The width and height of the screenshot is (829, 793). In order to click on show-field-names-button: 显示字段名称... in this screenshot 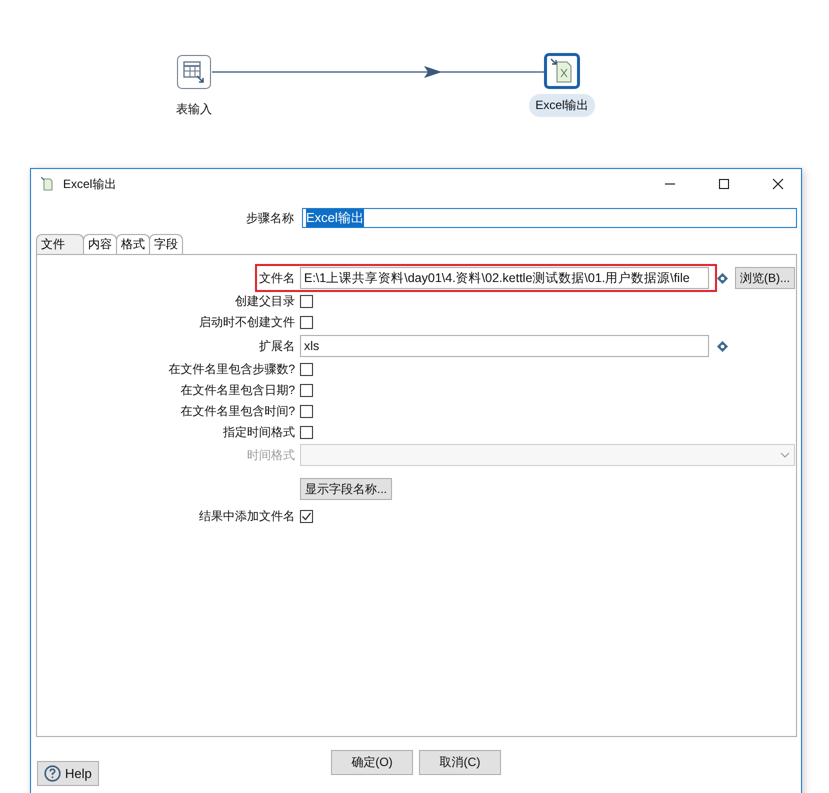, I will do `click(346, 489)`.